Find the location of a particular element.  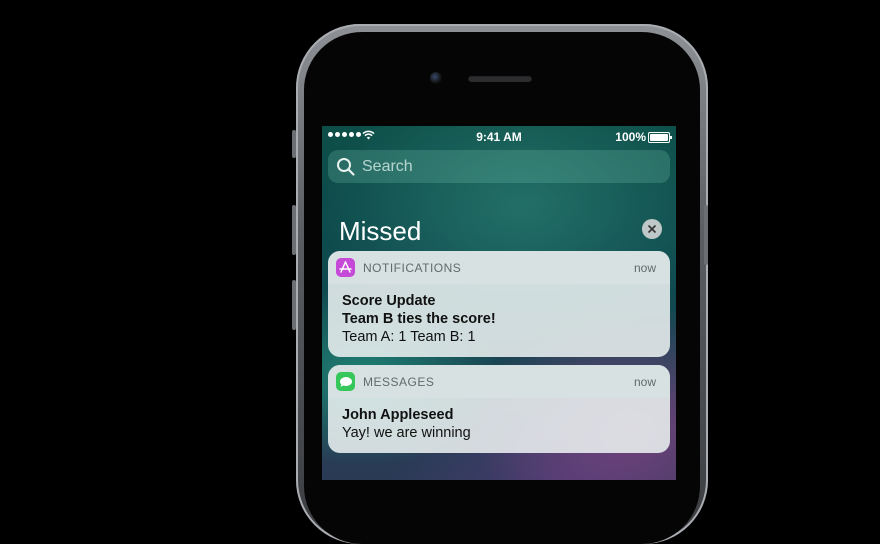

mute-switch is located at coordinates (294, 144).